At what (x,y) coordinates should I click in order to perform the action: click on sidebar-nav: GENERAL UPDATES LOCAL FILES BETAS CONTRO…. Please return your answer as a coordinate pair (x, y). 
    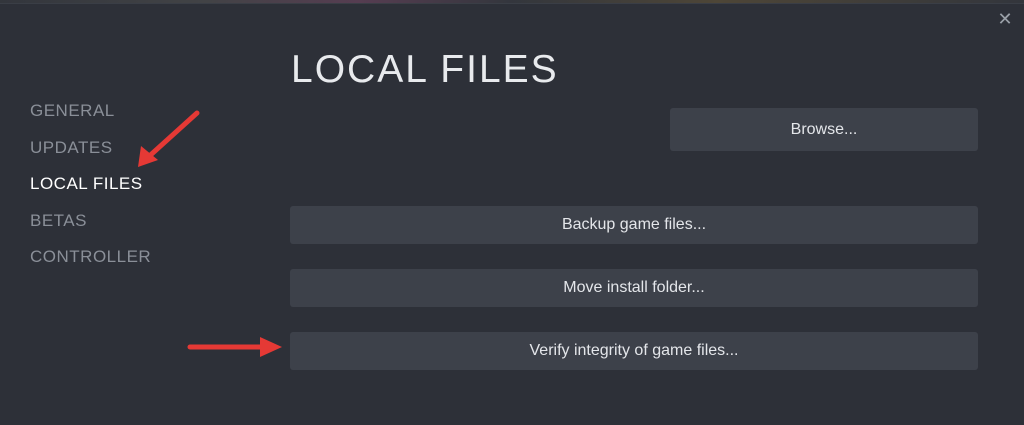
    Looking at the image, I should click on (130, 191).